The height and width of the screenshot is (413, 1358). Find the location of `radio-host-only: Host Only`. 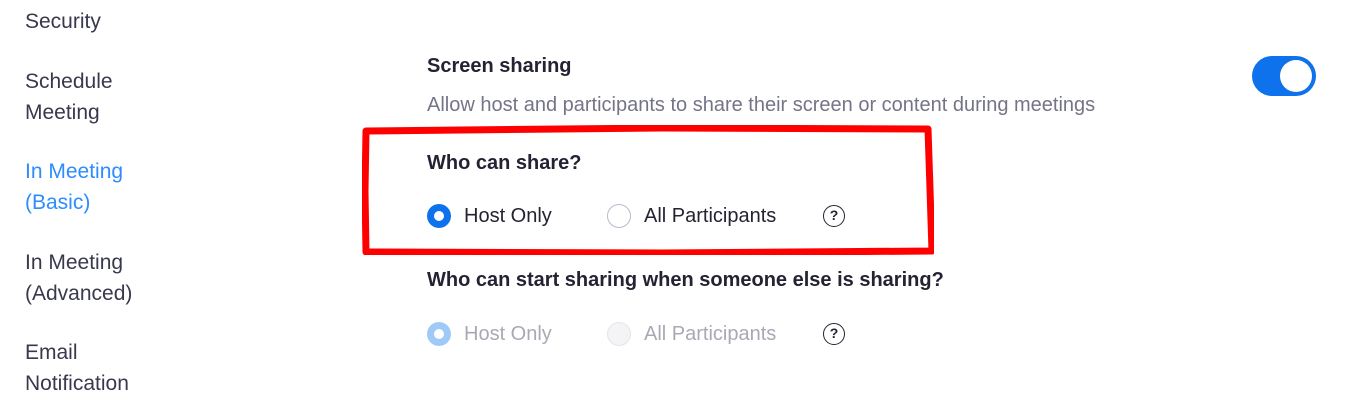

radio-host-only: Host Only is located at coordinates (517, 216).